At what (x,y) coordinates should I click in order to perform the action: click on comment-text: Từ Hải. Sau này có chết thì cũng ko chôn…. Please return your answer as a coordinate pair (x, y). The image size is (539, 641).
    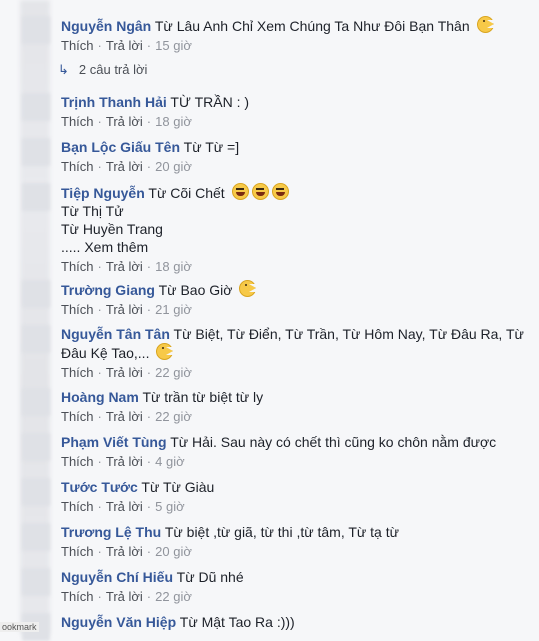
    Looking at the image, I should click on (333, 442).